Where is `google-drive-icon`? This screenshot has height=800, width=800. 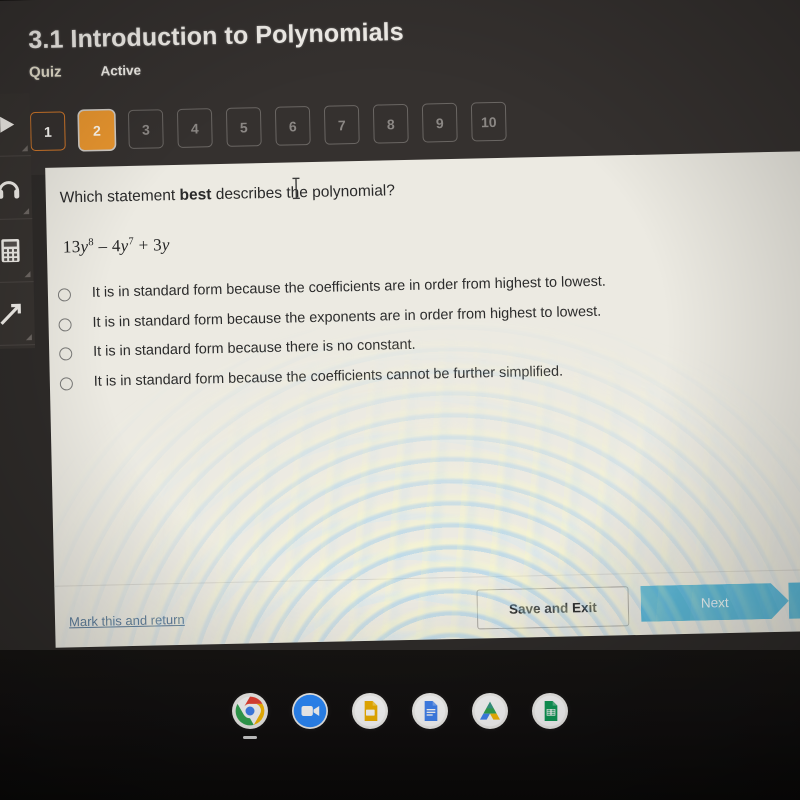
google-drive-icon is located at coordinates (490, 711).